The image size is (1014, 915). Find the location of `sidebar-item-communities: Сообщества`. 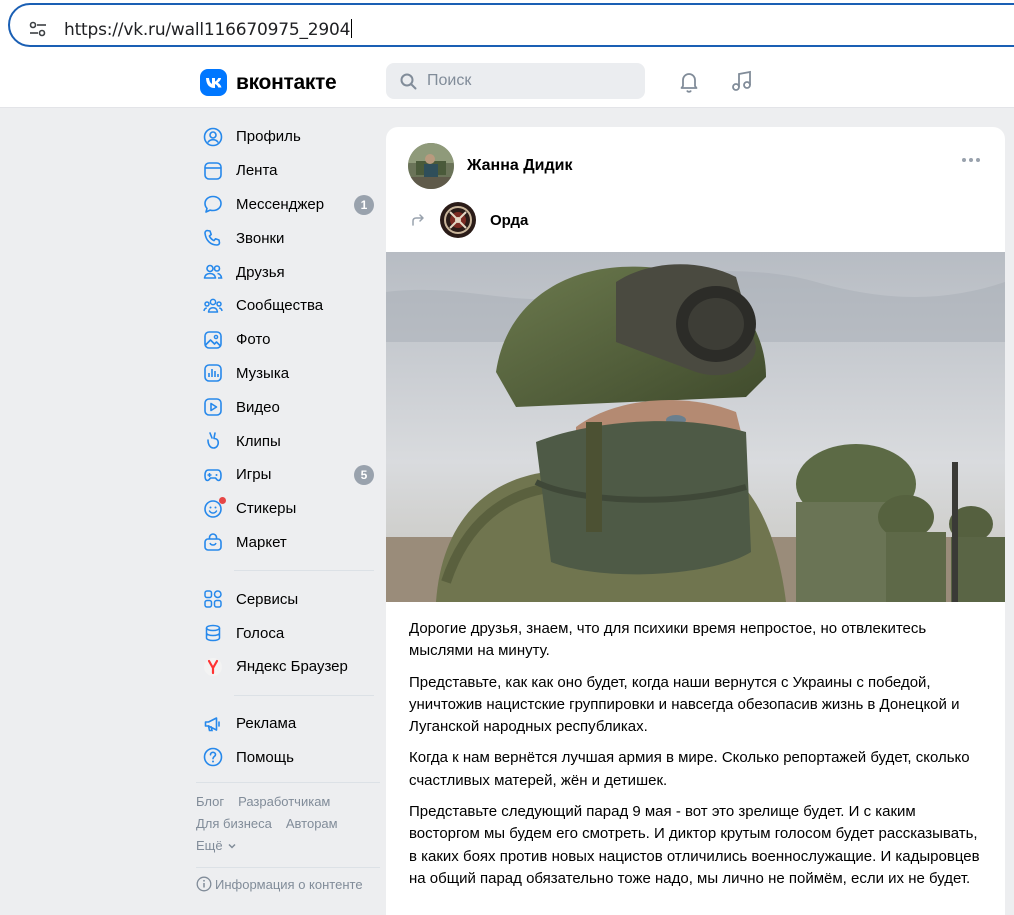

sidebar-item-communities: Сообщества is located at coordinates (289, 306).